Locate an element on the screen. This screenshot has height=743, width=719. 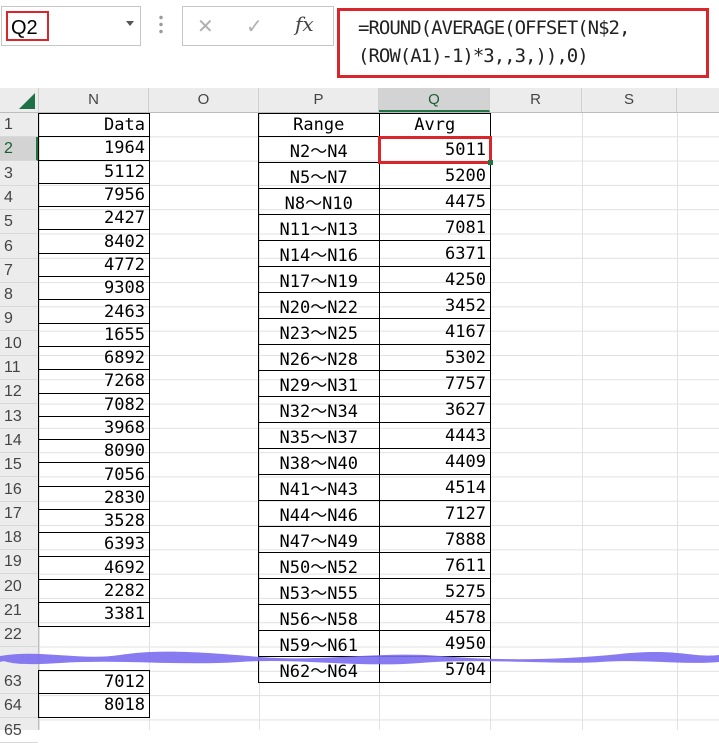
row-header-15: 15 is located at coordinates (19, 465).